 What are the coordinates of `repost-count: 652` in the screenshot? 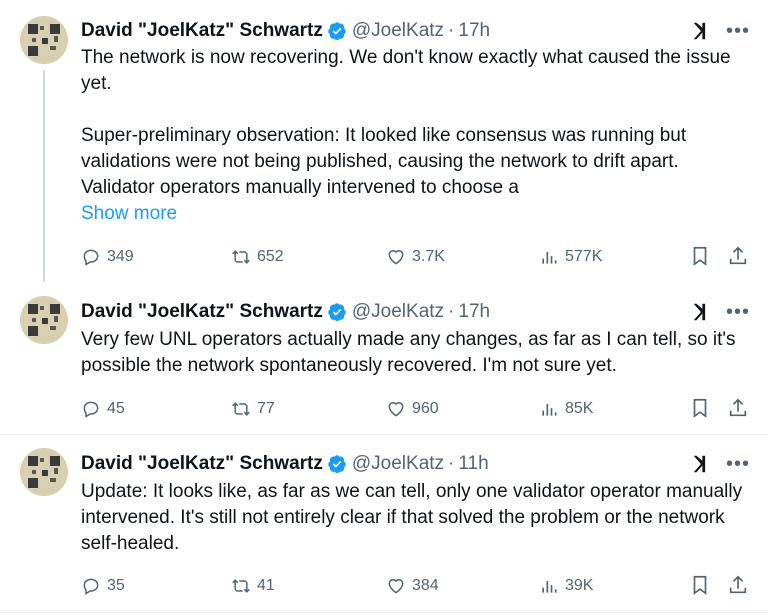 It's located at (270, 256).